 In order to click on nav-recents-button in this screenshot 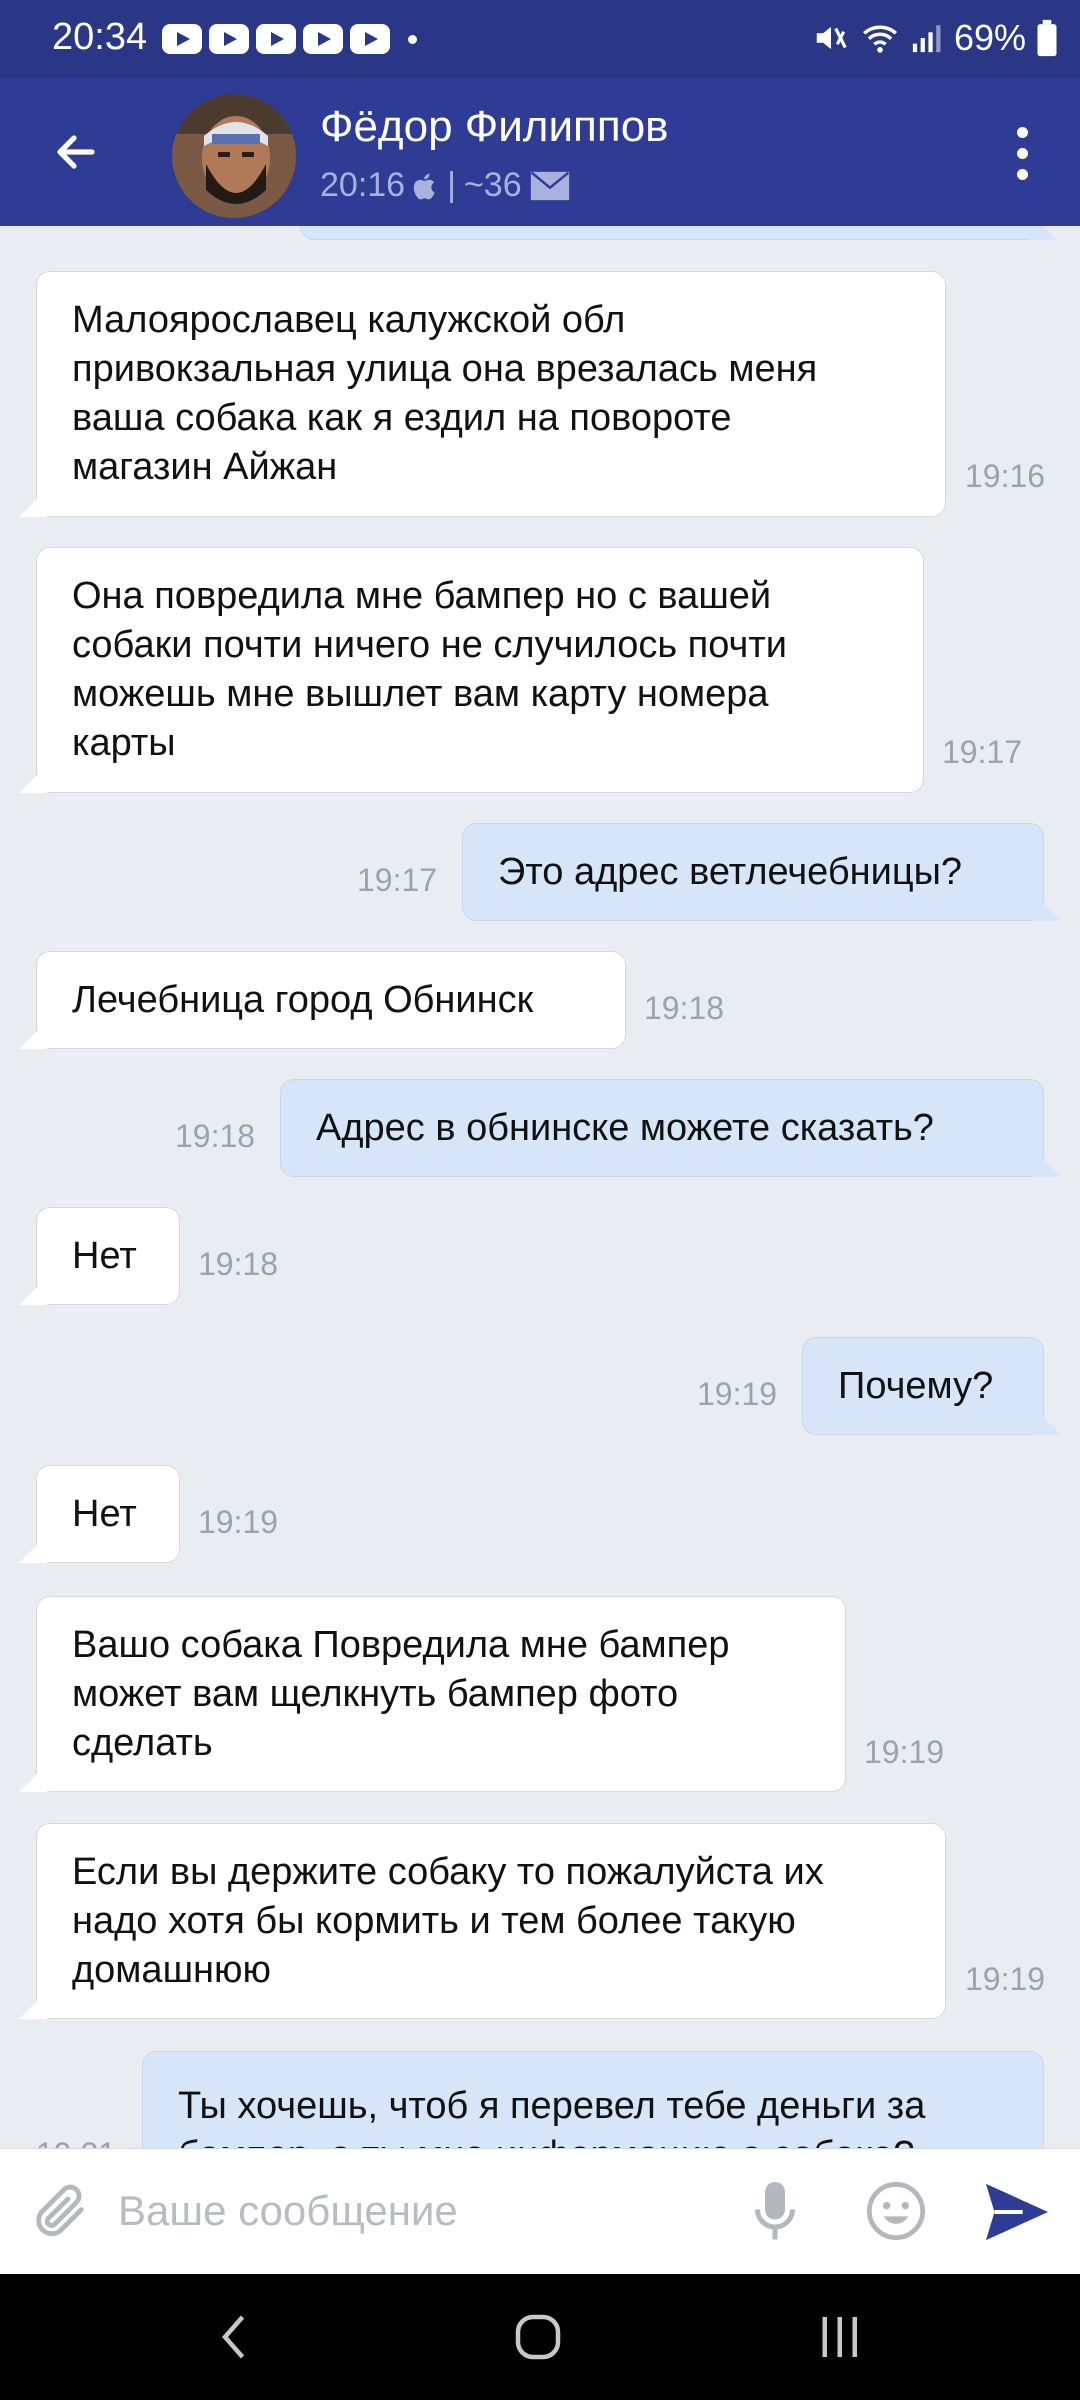, I will do `click(840, 2337)`.